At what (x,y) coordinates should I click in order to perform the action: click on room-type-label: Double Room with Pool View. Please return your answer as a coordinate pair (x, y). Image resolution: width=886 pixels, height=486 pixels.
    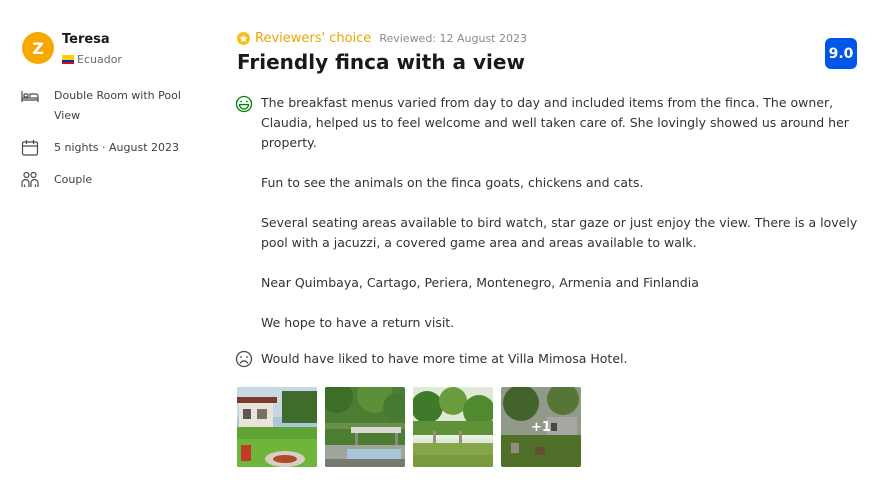
    Looking at the image, I should click on (117, 105).